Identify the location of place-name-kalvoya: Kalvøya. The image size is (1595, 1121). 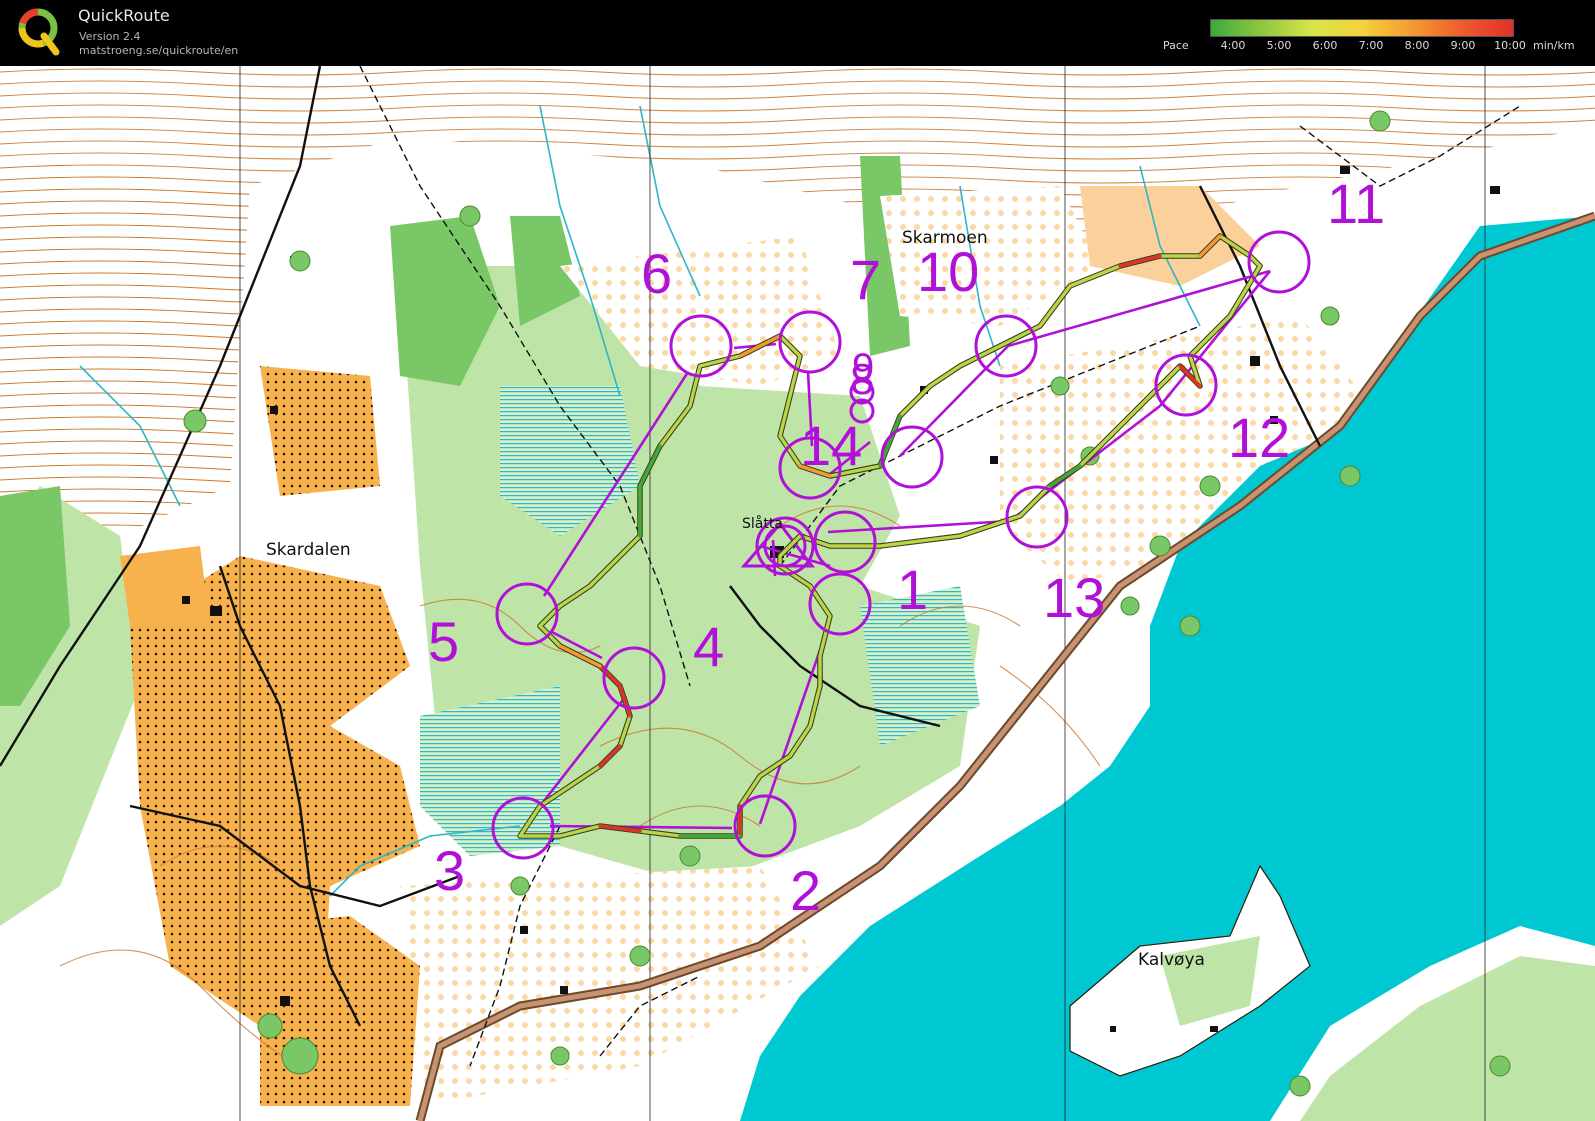
(1171, 960).